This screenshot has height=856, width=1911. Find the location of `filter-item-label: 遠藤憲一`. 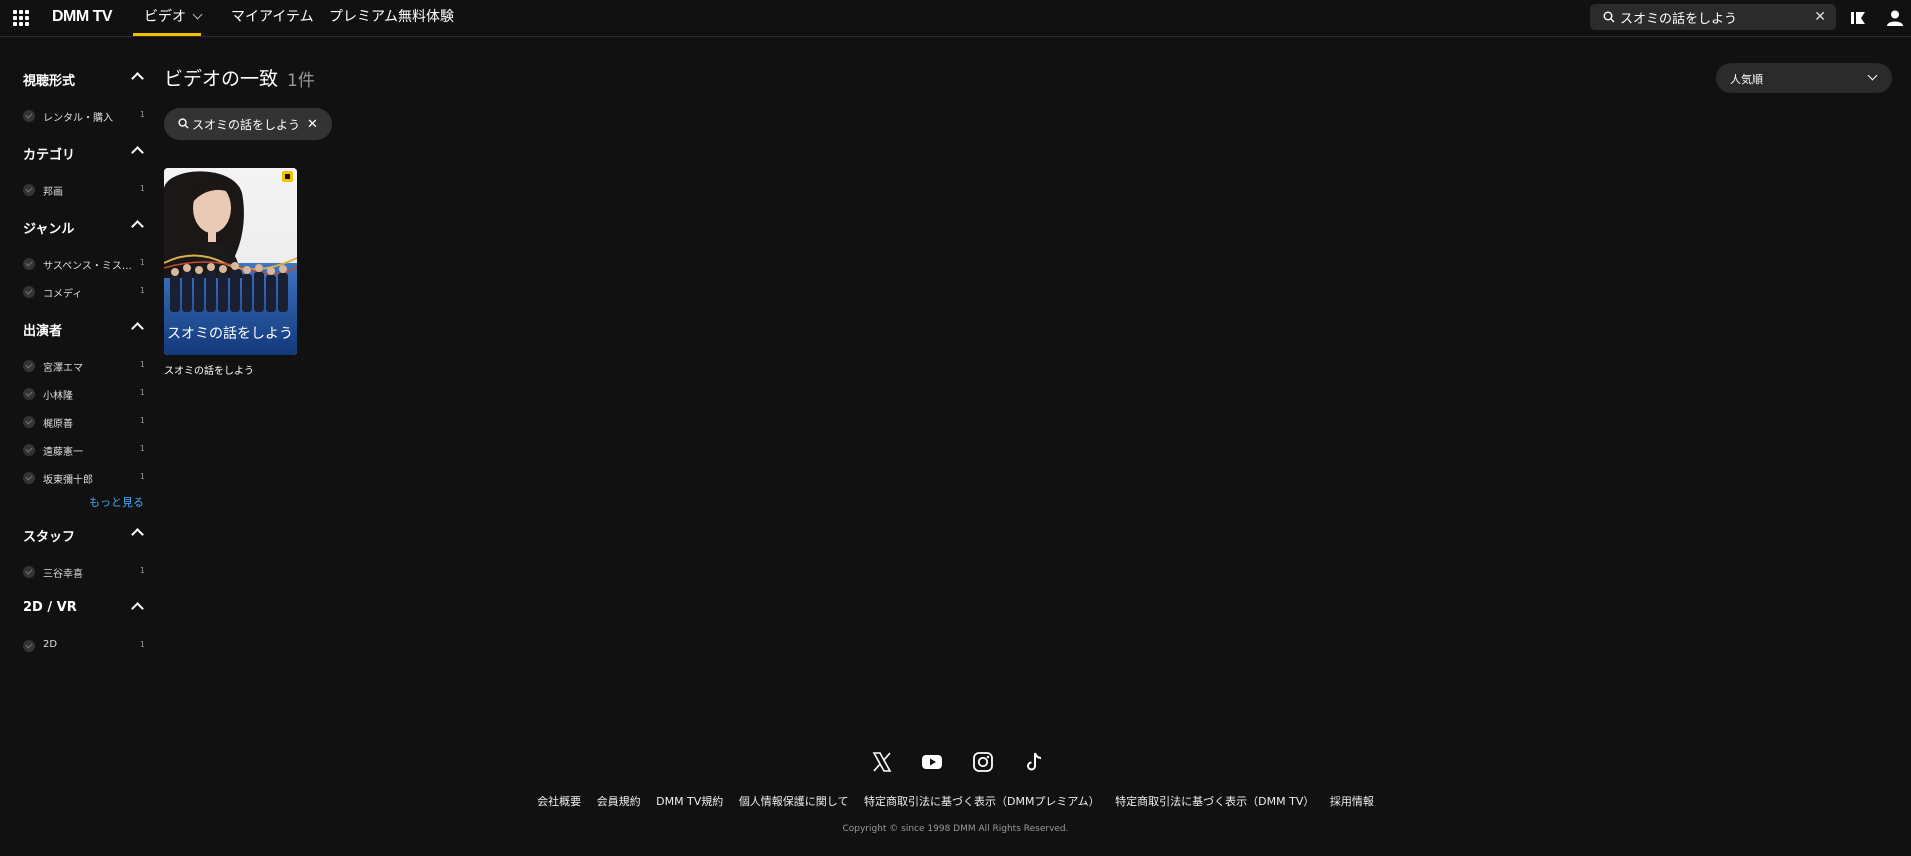

filter-item-label: 遠藤憲一 is located at coordinates (63, 452).